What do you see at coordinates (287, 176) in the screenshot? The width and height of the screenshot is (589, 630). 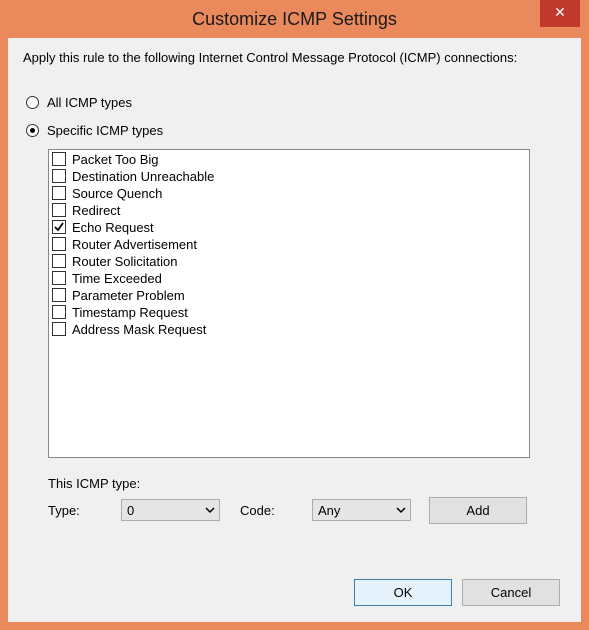 I see `list-item: Destination Unreachable` at bounding box center [287, 176].